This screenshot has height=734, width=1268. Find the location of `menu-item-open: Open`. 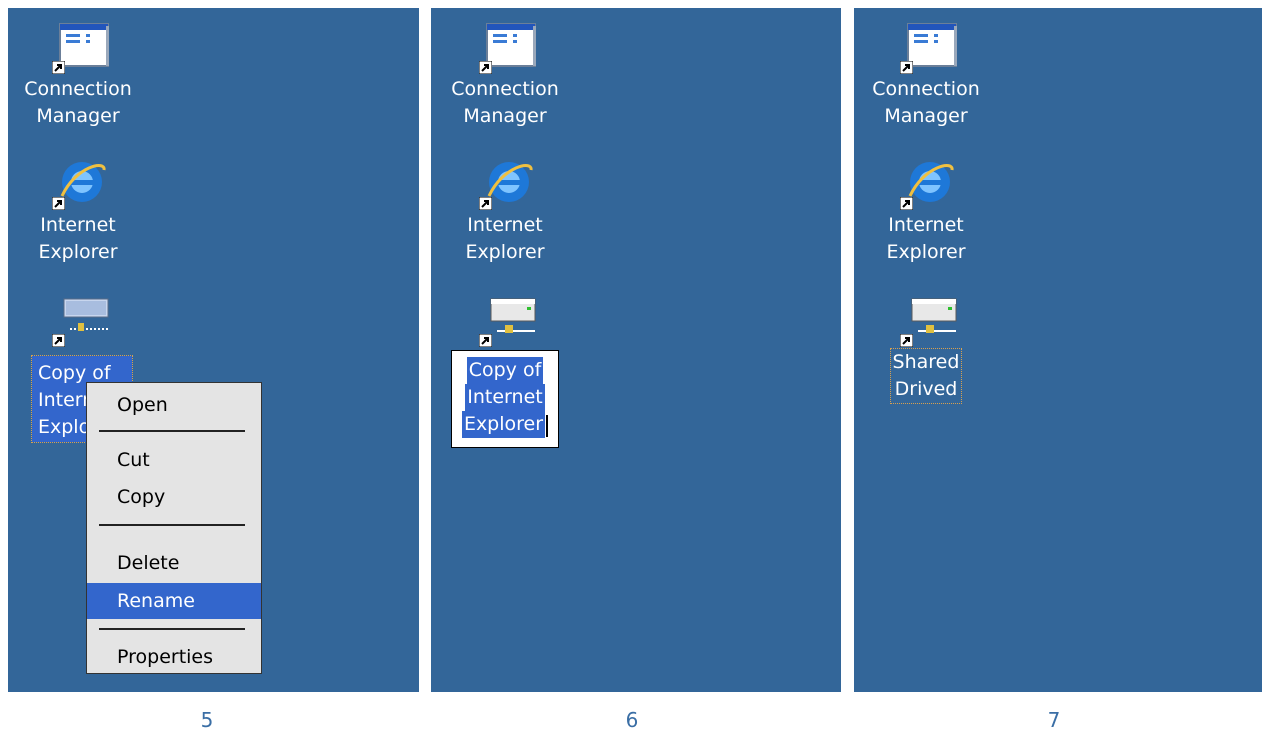

menu-item-open: Open is located at coordinates (174, 405).